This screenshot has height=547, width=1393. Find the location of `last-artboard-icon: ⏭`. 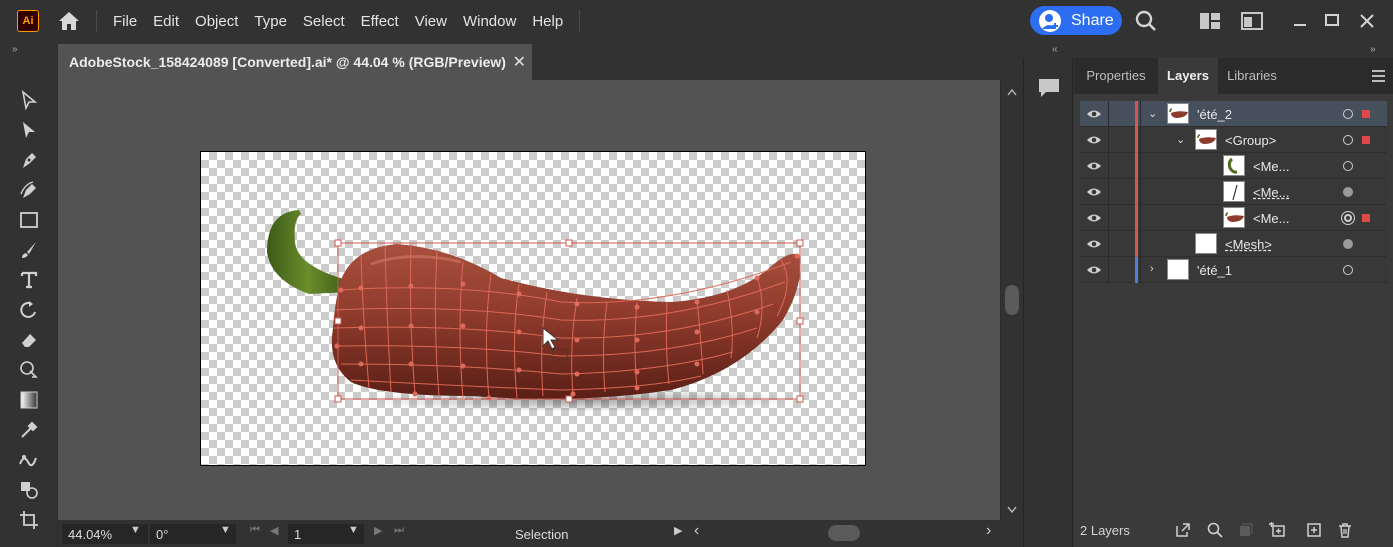

last-artboard-icon: ⏭ is located at coordinates (399, 530).